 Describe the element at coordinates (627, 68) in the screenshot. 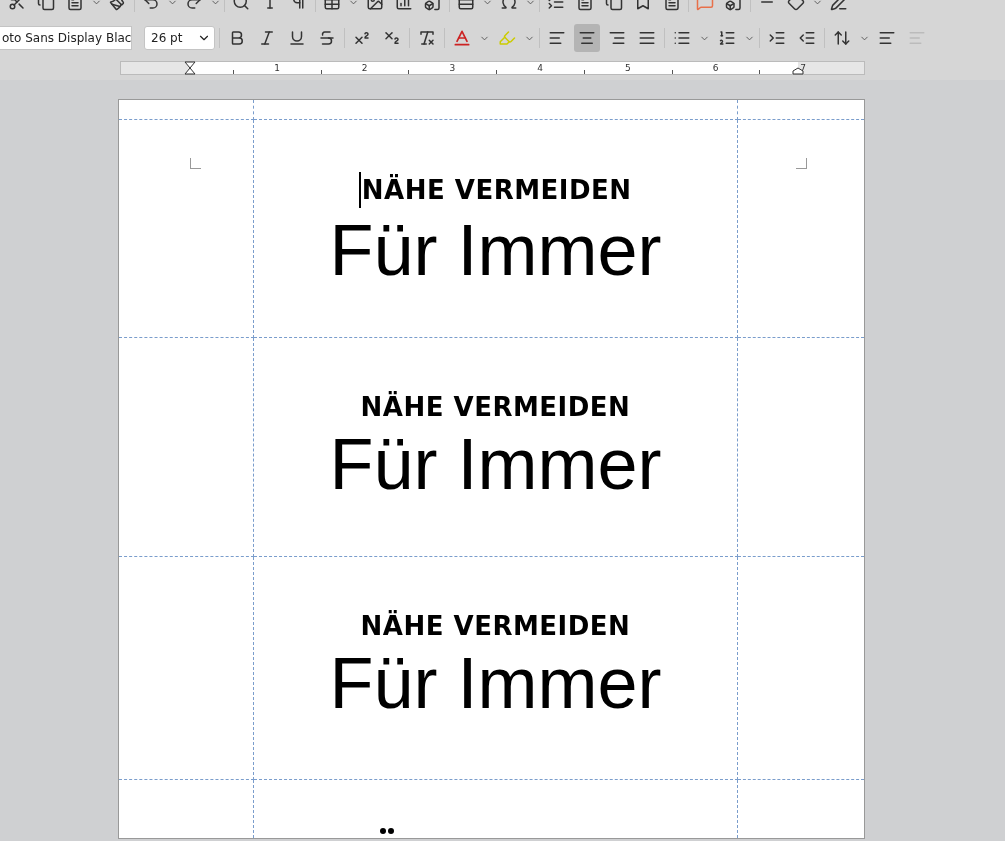

I see `ruler-number: 5` at that location.